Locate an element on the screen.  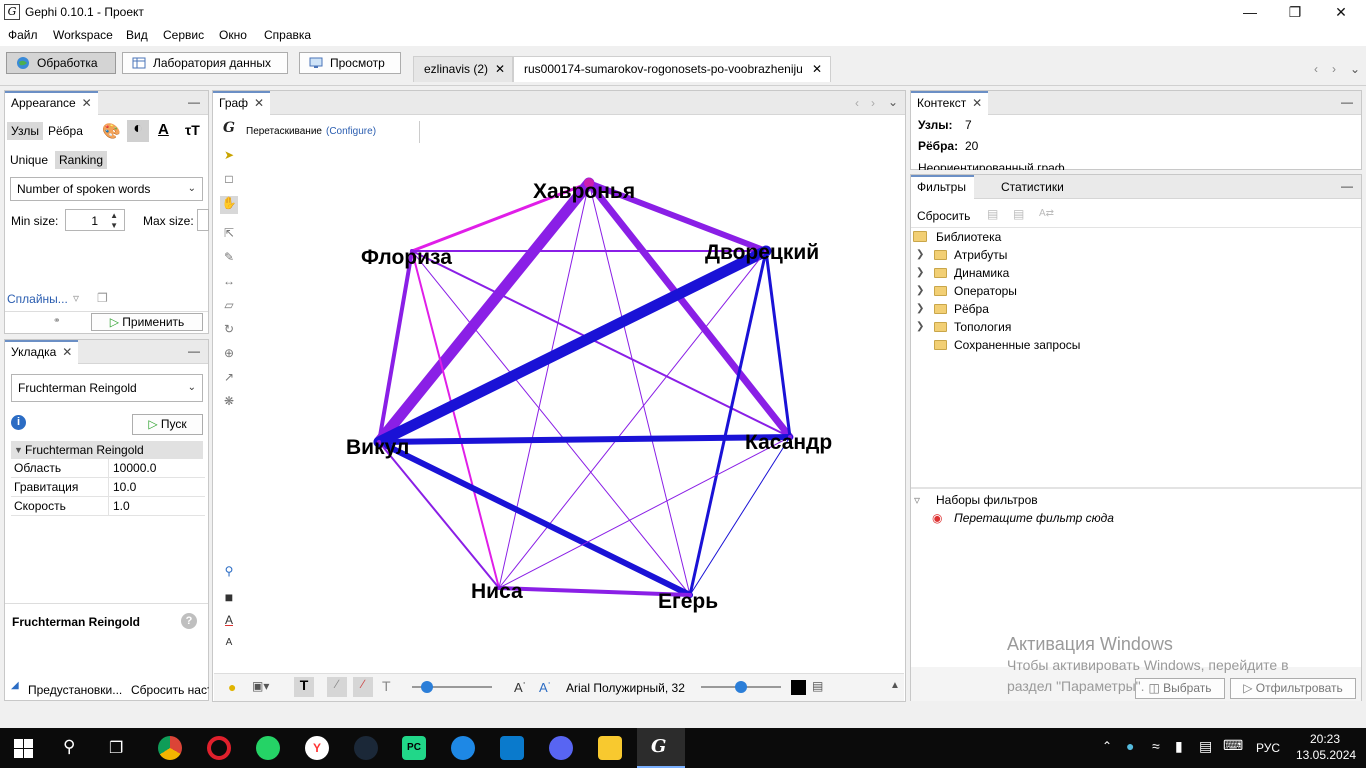
menu-workspace: Workspace is located at coordinates (83, 35).